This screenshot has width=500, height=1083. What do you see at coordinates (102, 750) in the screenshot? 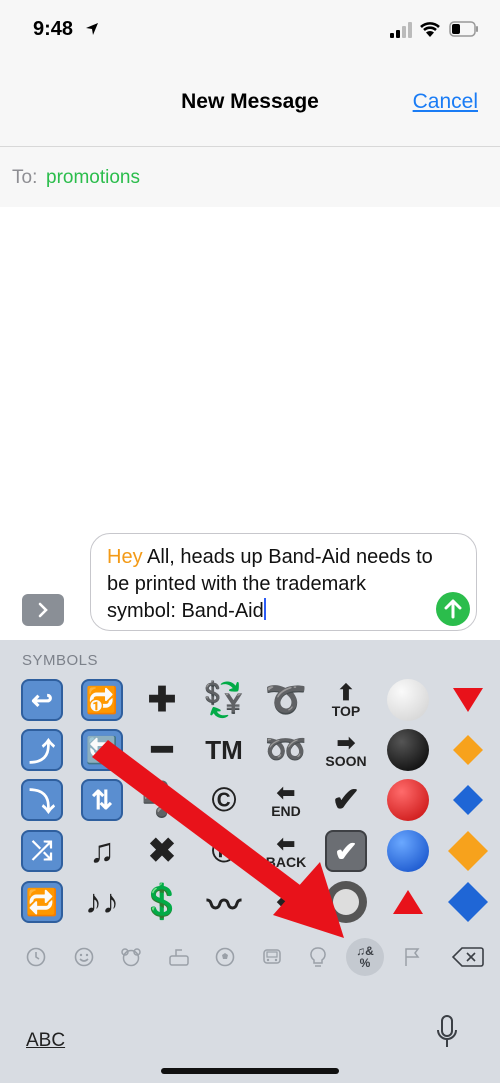
I see `emoji-refresh: 🔄` at bounding box center [102, 750].